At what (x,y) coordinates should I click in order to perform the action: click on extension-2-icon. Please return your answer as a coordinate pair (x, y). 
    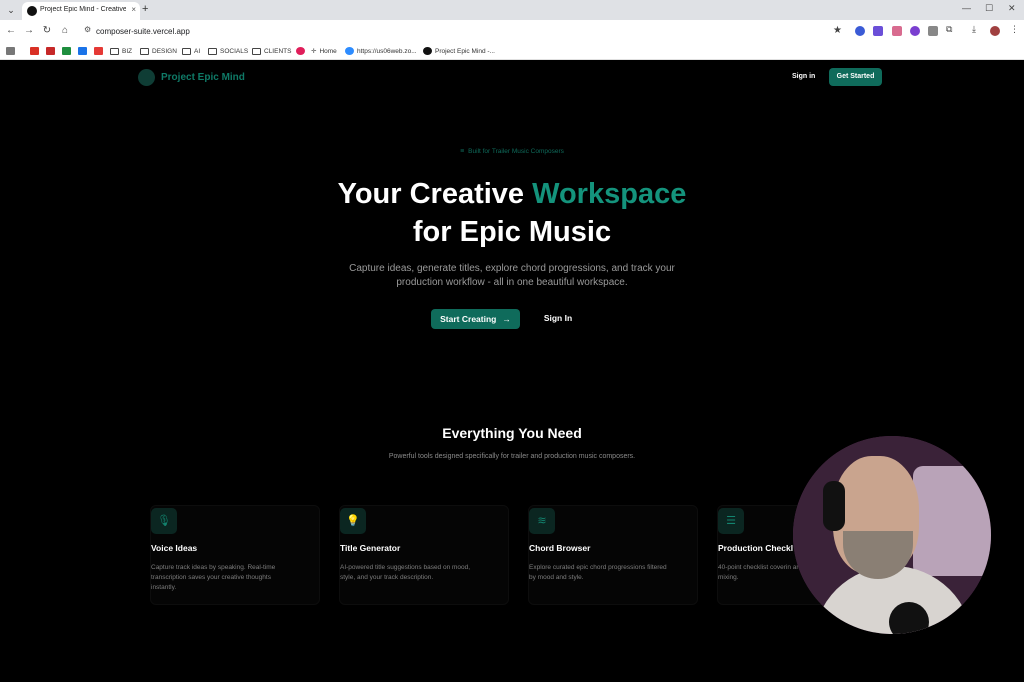
    Looking at the image, I should click on (878, 31).